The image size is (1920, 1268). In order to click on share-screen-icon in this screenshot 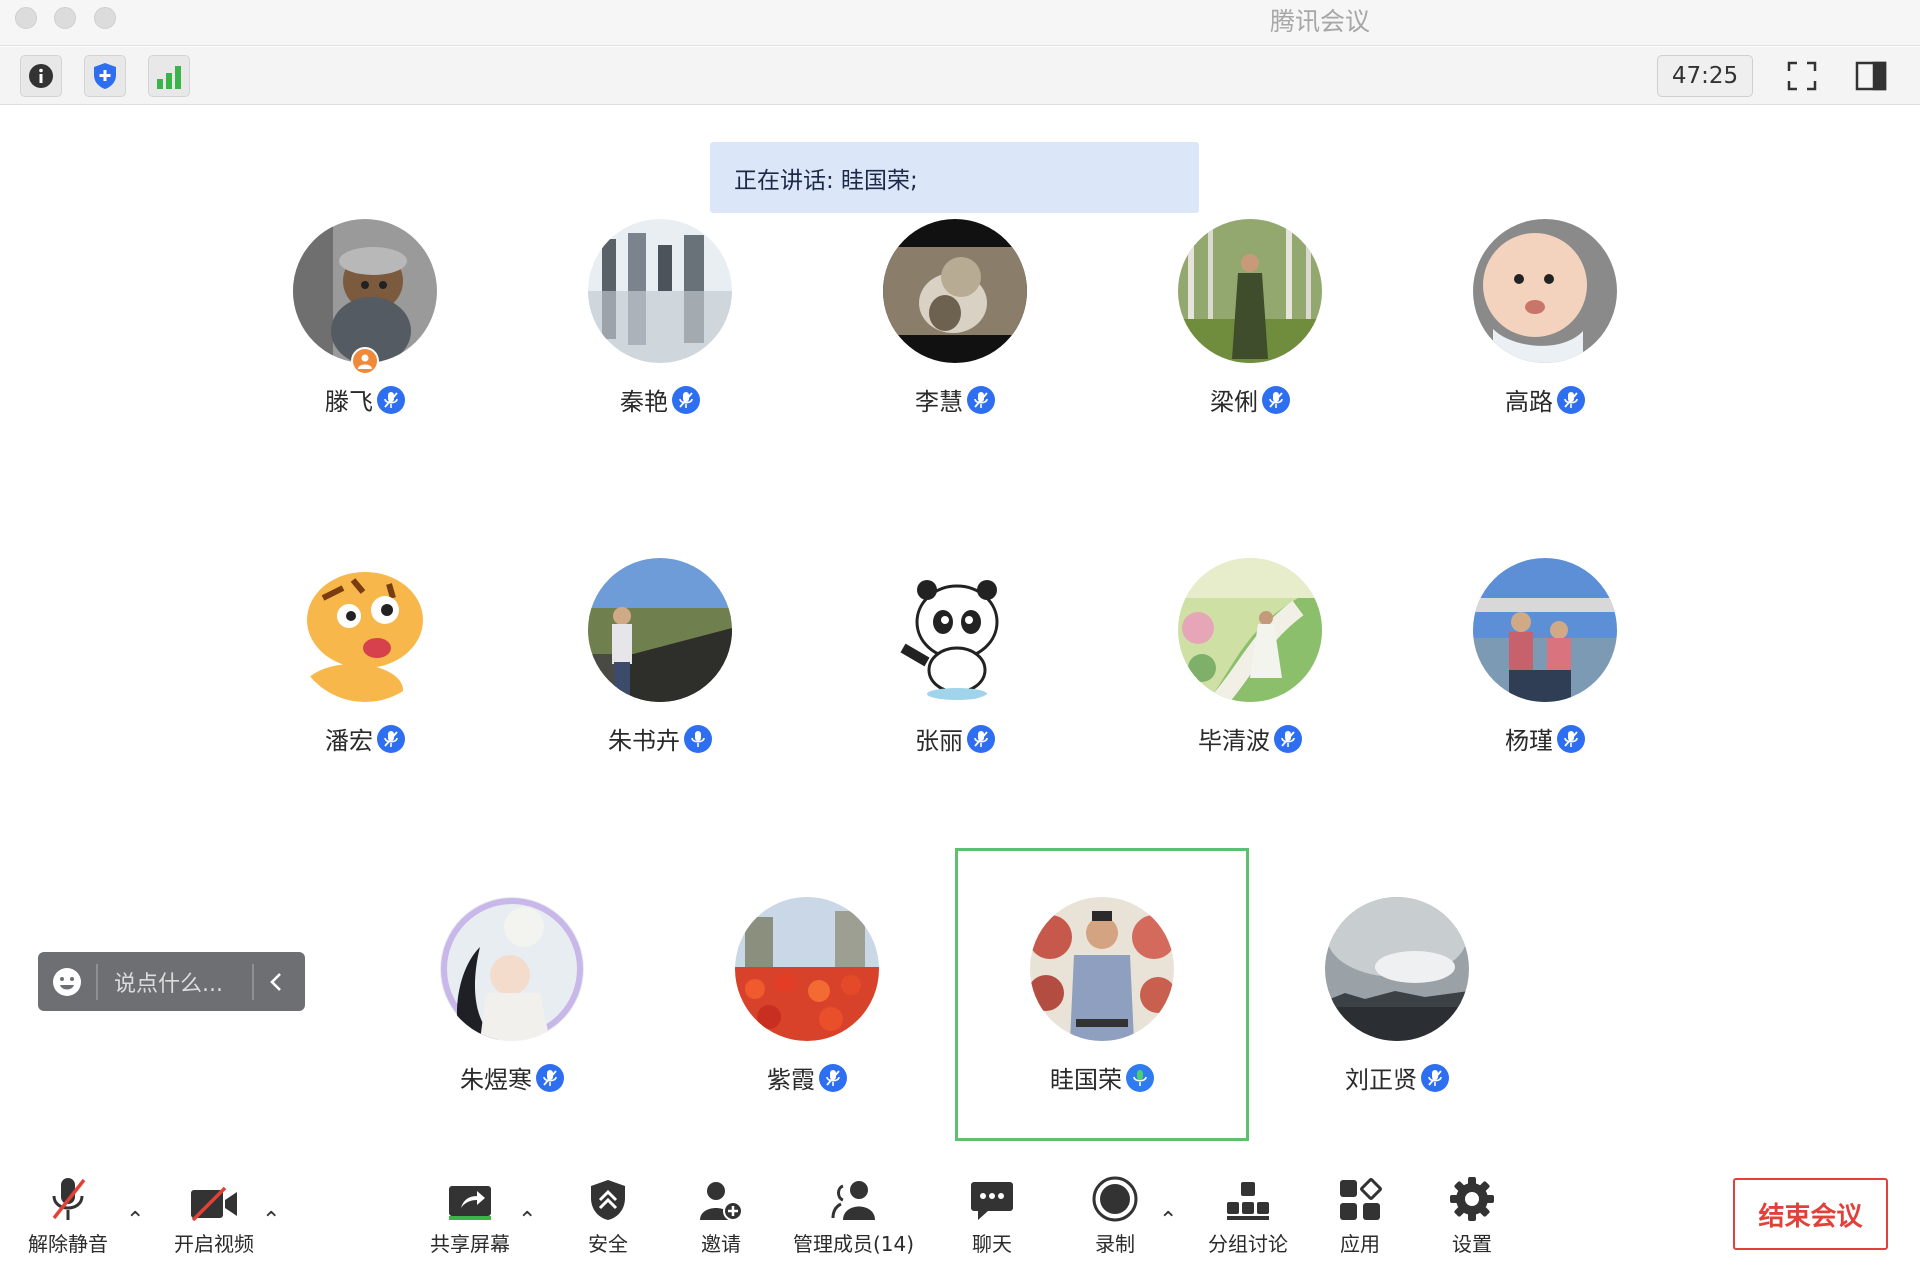, I will do `click(470, 1203)`.